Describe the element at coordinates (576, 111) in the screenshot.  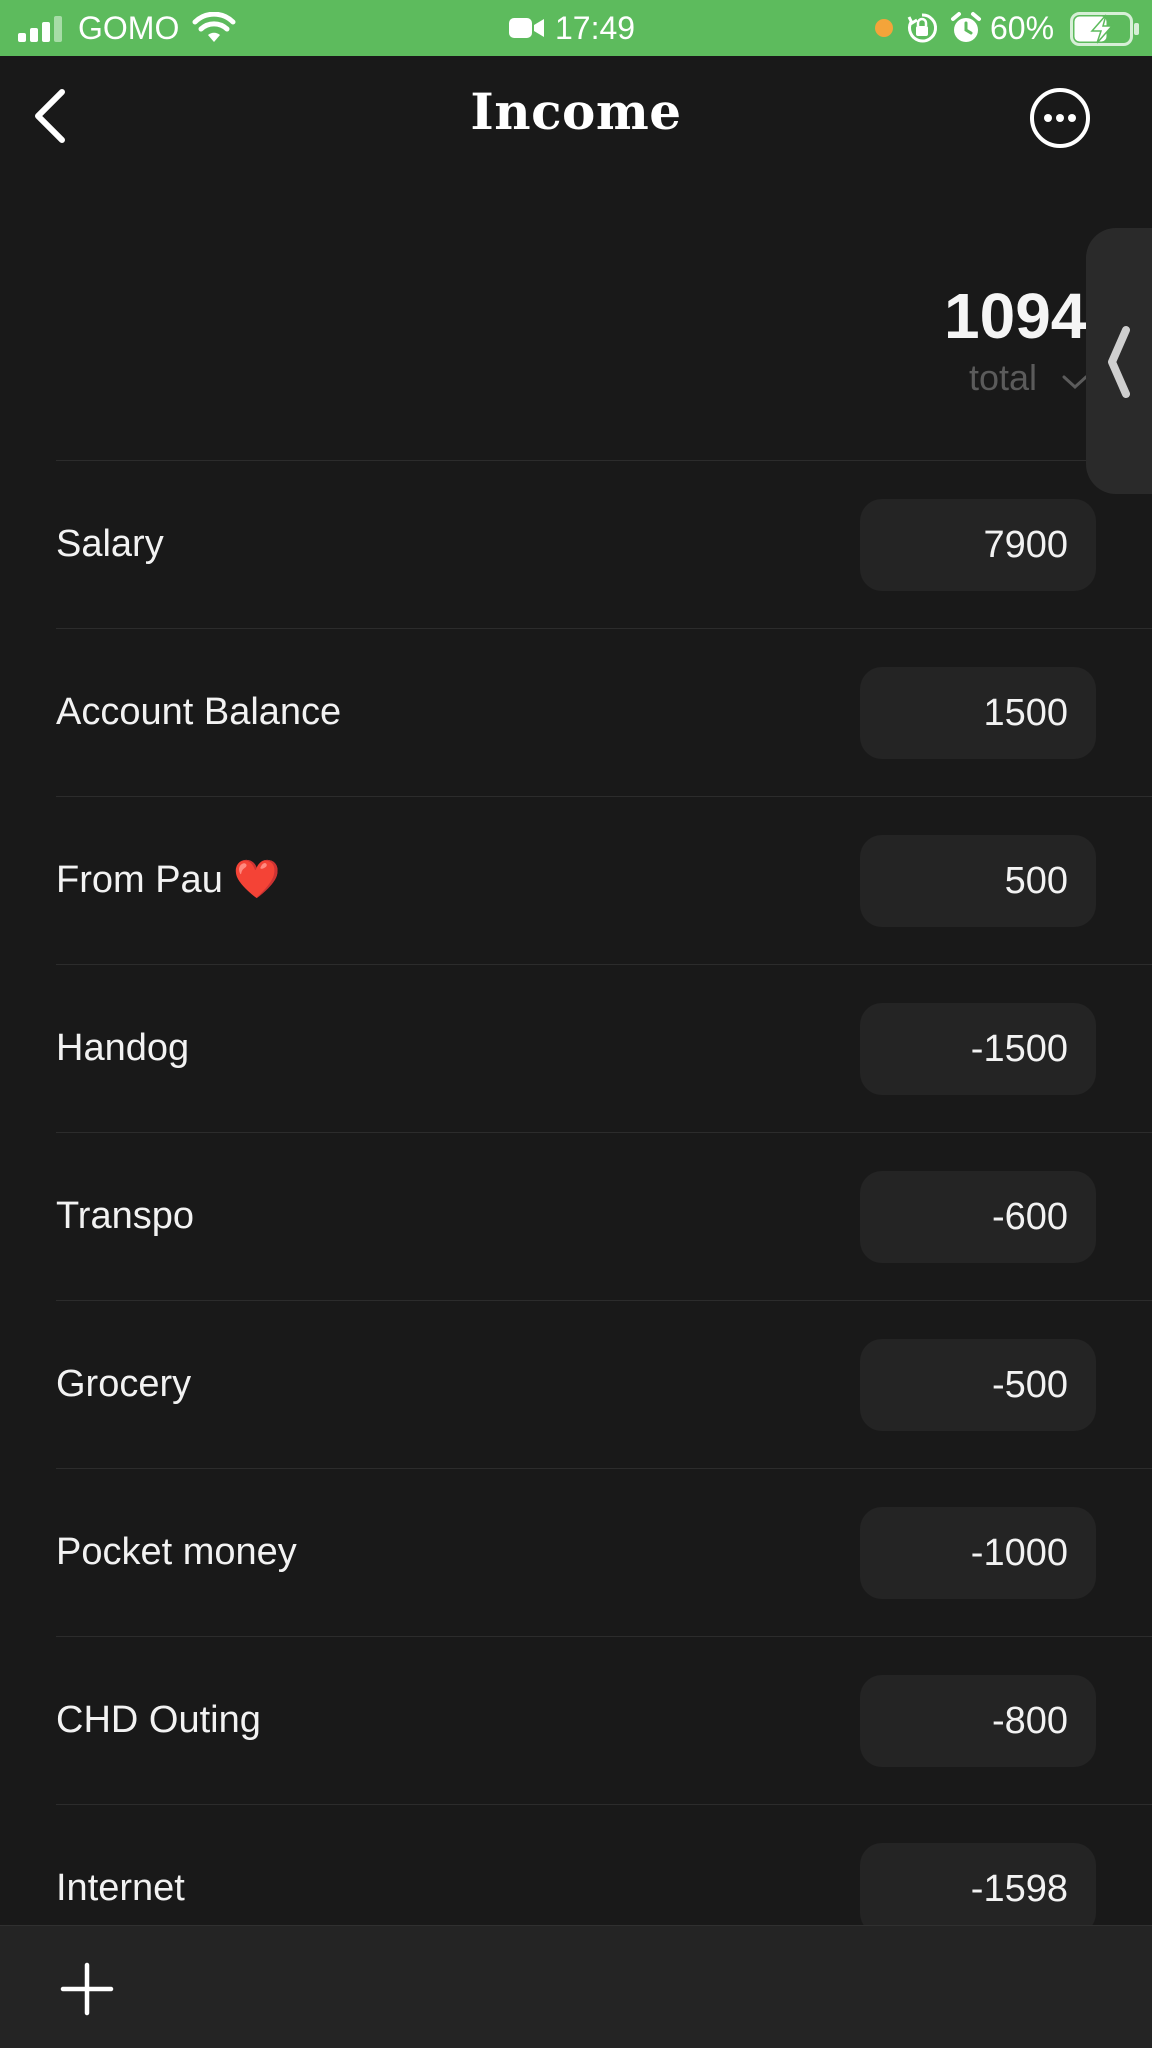
I see `page-title: Income` at that location.